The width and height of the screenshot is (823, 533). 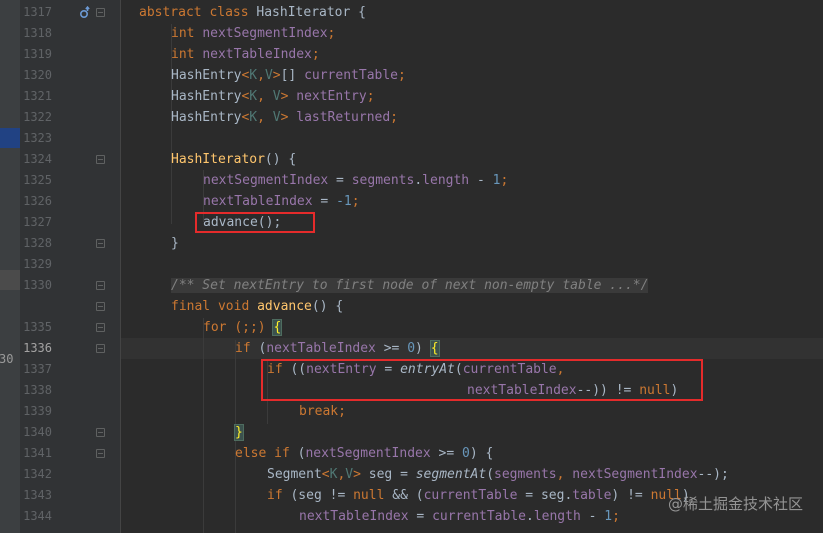 I want to click on code-text: (seg !=, so click(x=322, y=495).